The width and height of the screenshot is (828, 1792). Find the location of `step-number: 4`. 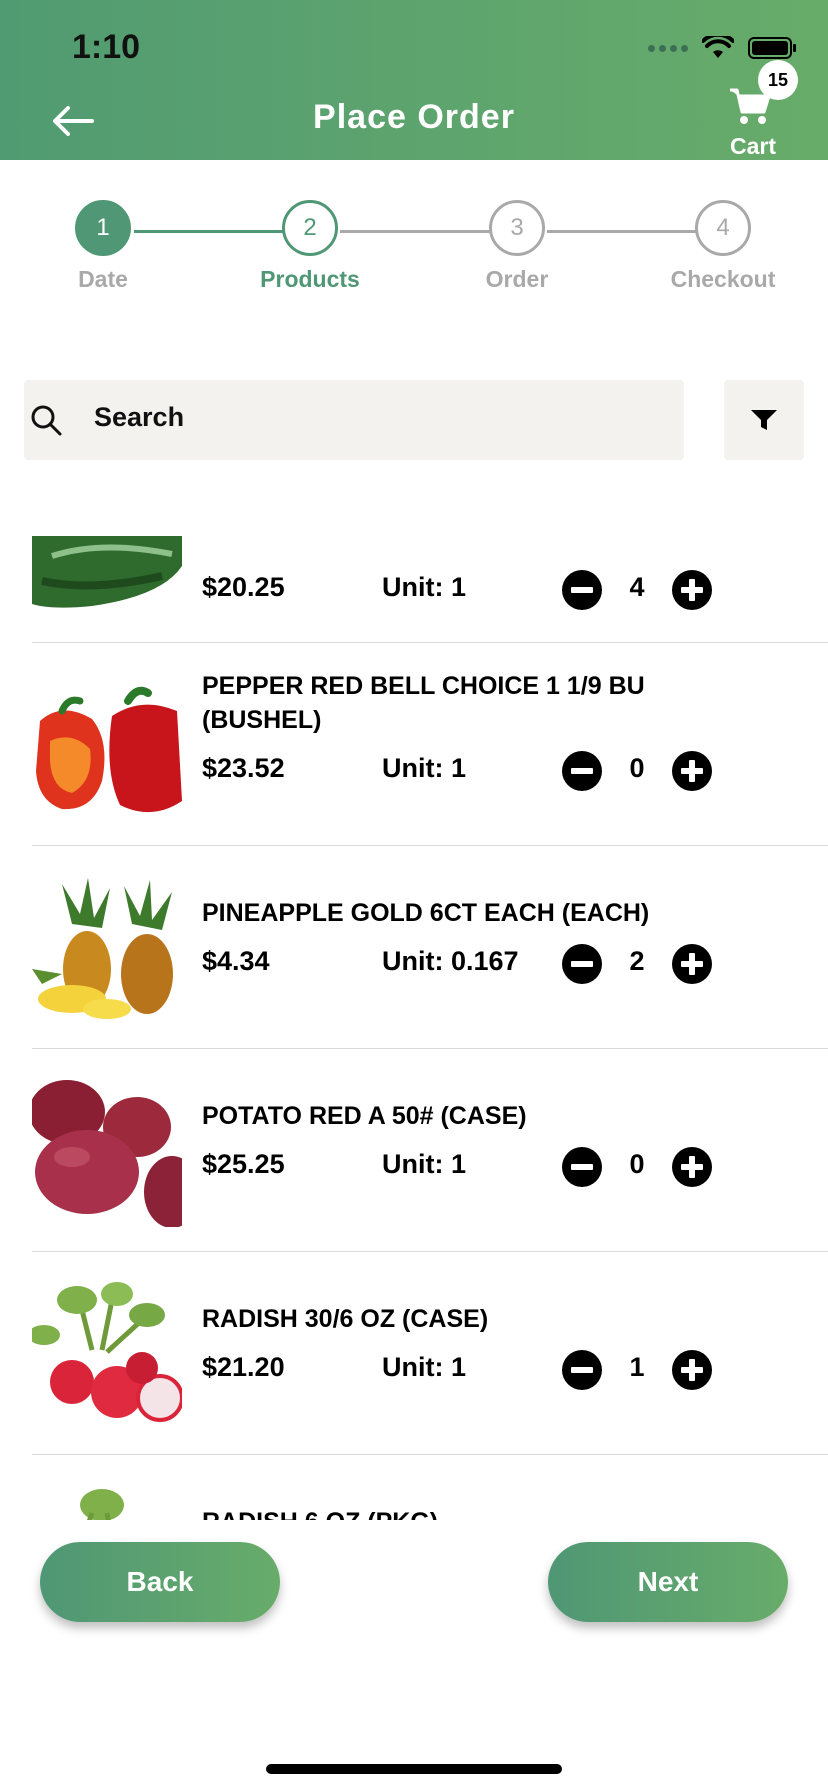

step-number: 4 is located at coordinates (723, 228).